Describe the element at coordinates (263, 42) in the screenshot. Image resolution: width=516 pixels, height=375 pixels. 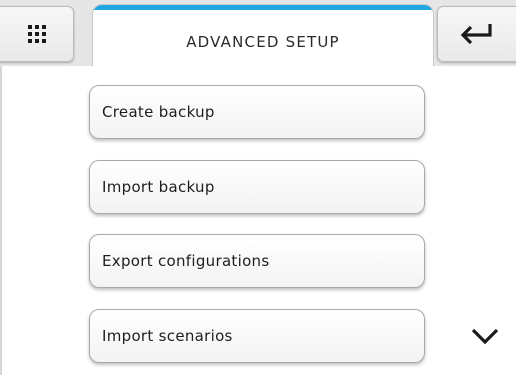
I see `page-title: ADVANCED SETUP` at that location.